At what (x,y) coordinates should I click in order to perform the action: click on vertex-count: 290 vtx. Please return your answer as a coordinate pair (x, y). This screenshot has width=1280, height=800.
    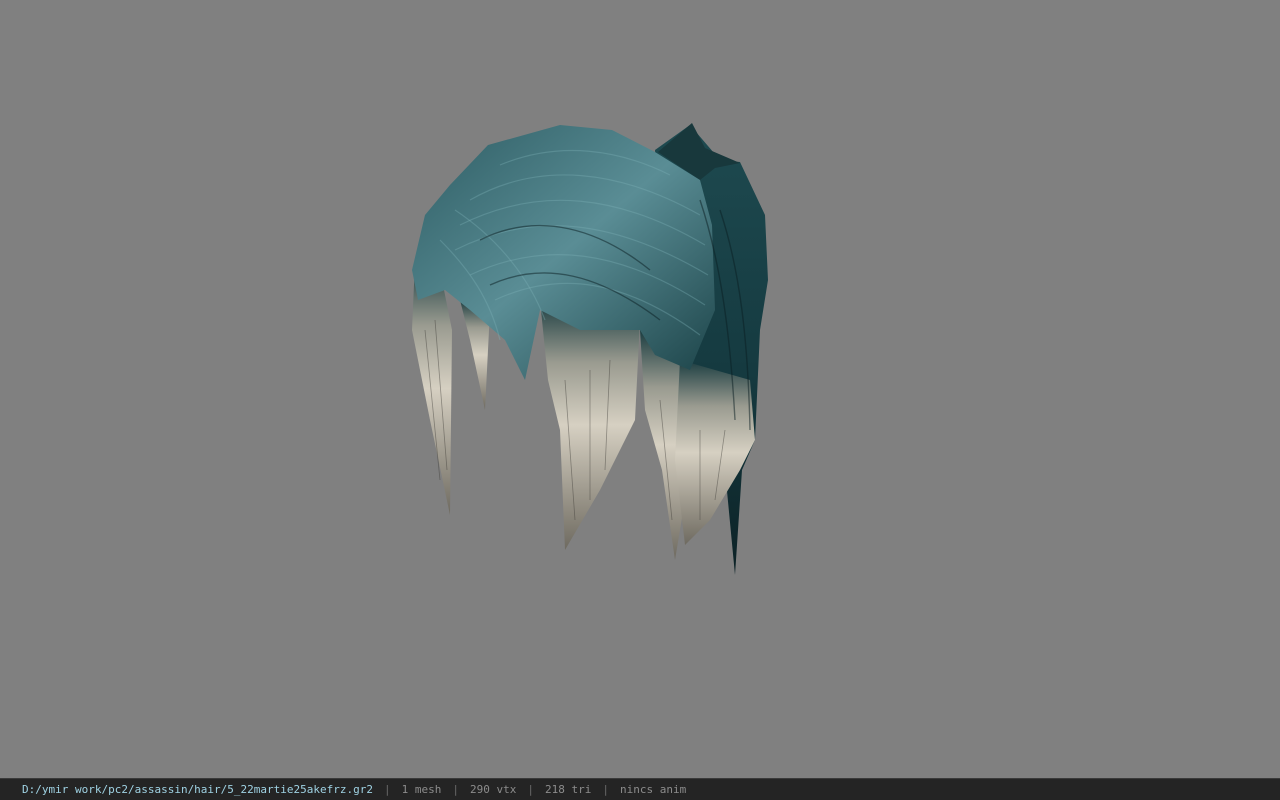
    Looking at the image, I should click on (493, 789).